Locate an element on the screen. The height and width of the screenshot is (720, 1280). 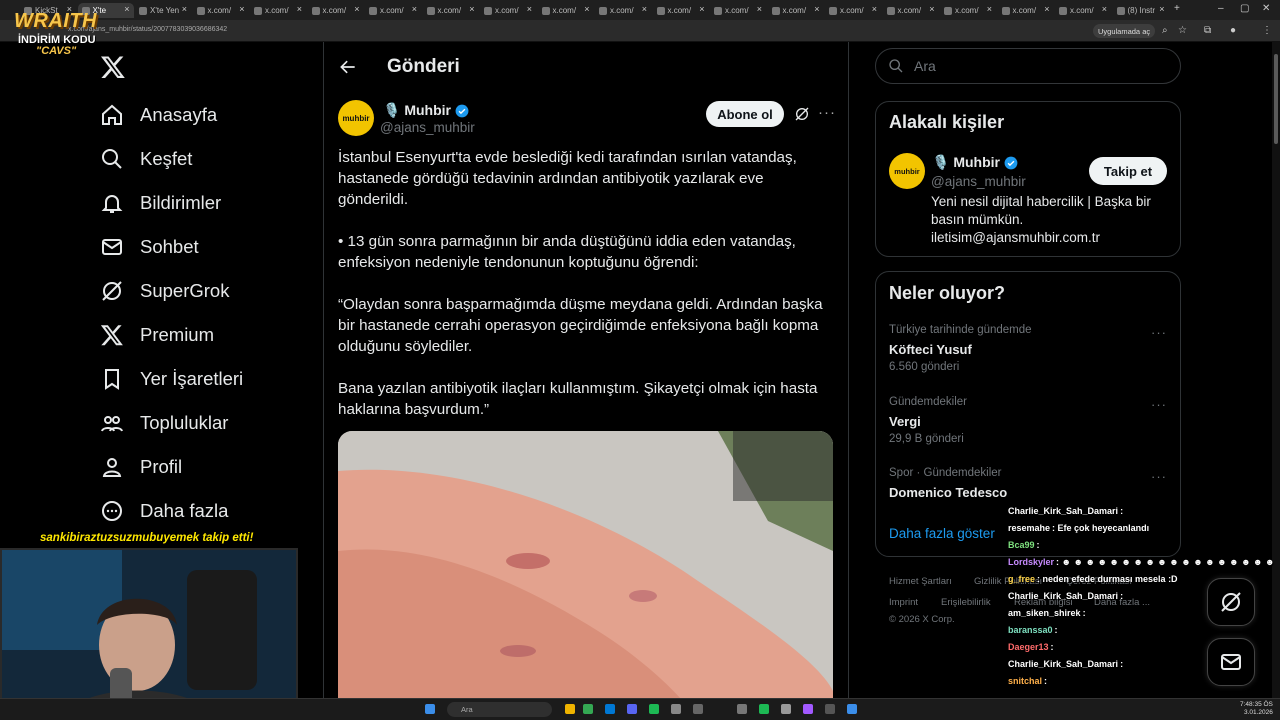
scrollbar-thumb is located at coordinates (1276, 99).